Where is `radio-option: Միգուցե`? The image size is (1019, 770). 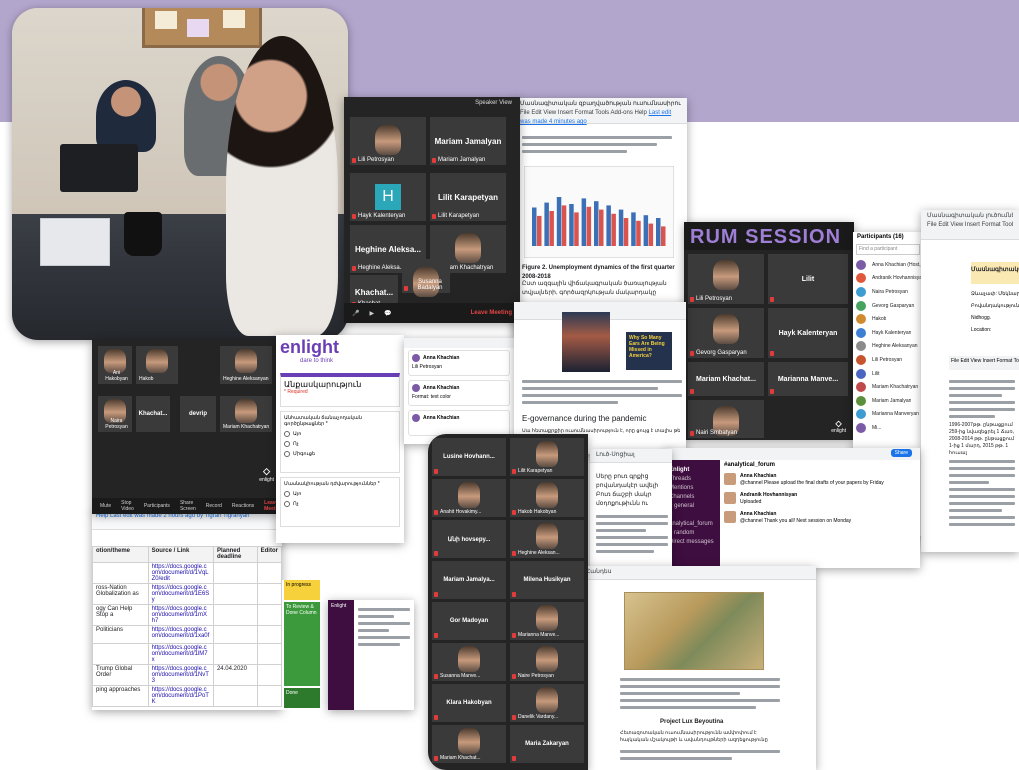 radio-option: Միգուցե is located at coordinates (340, 454).